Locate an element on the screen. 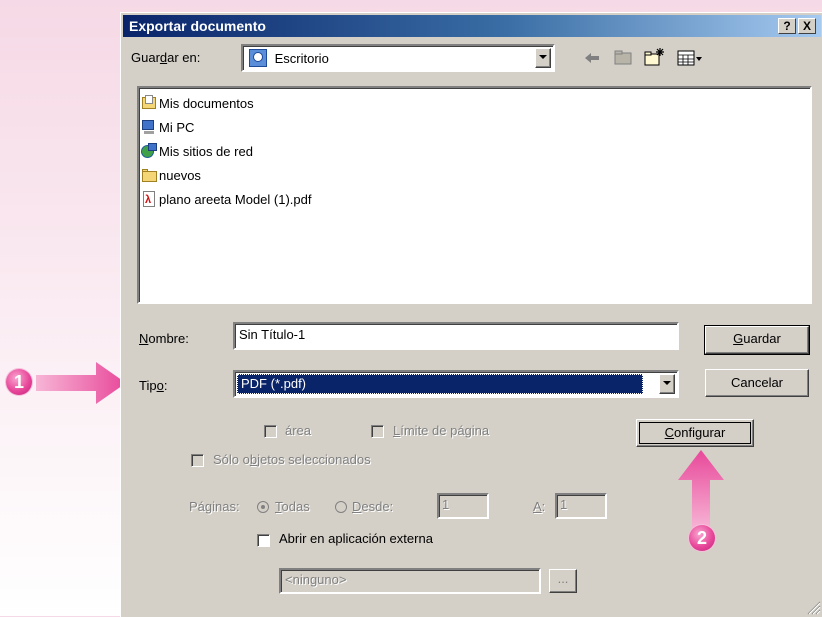 This screenshot has height=617, width=822. type-label: Tipo: is located at coordinates (153, 385).